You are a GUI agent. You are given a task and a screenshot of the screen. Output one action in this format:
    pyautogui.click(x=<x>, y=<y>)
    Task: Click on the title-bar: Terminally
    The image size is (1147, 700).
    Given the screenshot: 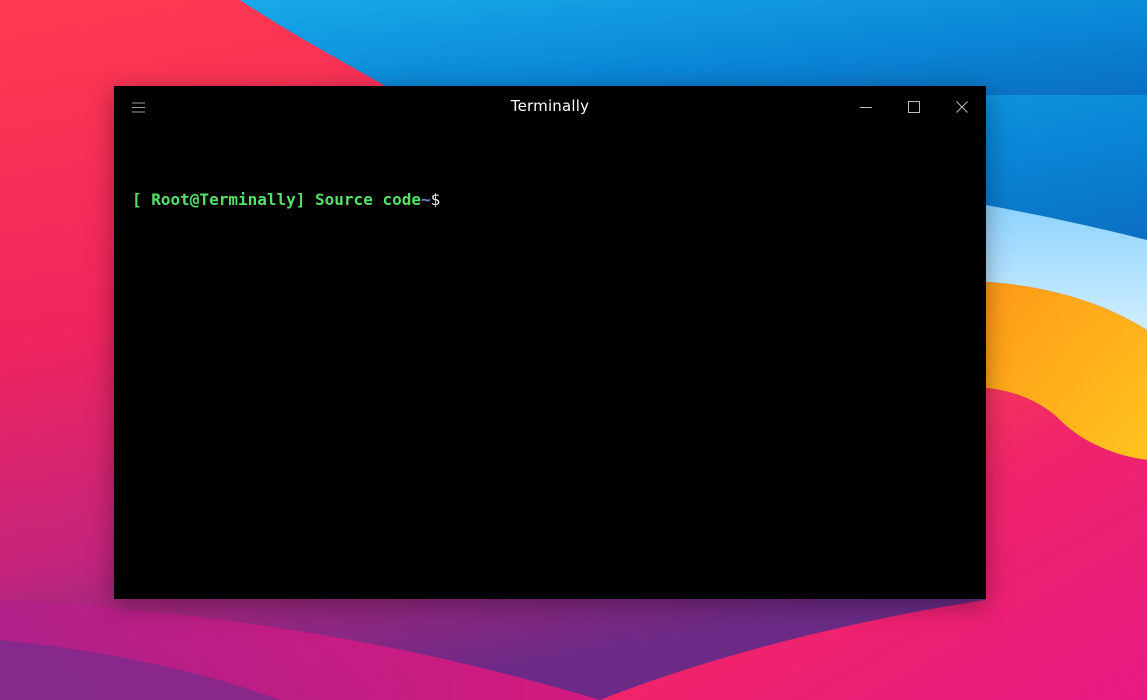 What is the action you would take?
    pyautogui.click(x=550, y=107)
    